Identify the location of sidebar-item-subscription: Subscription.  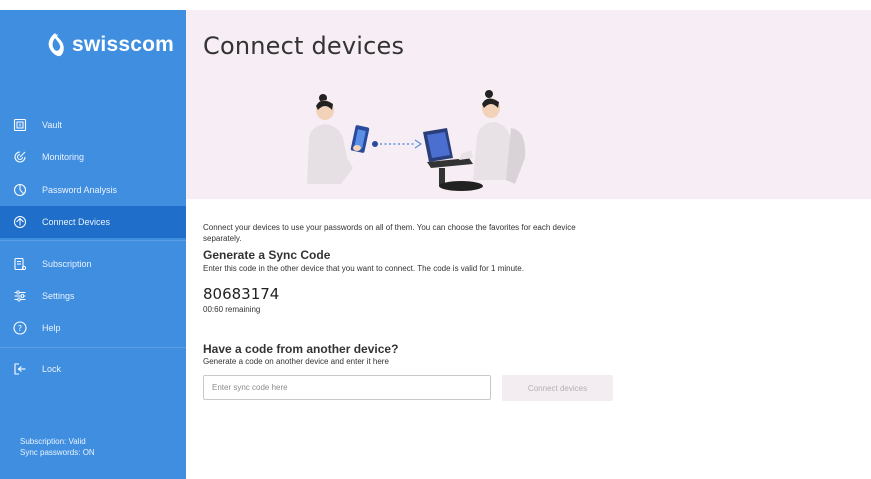
(93, 264).